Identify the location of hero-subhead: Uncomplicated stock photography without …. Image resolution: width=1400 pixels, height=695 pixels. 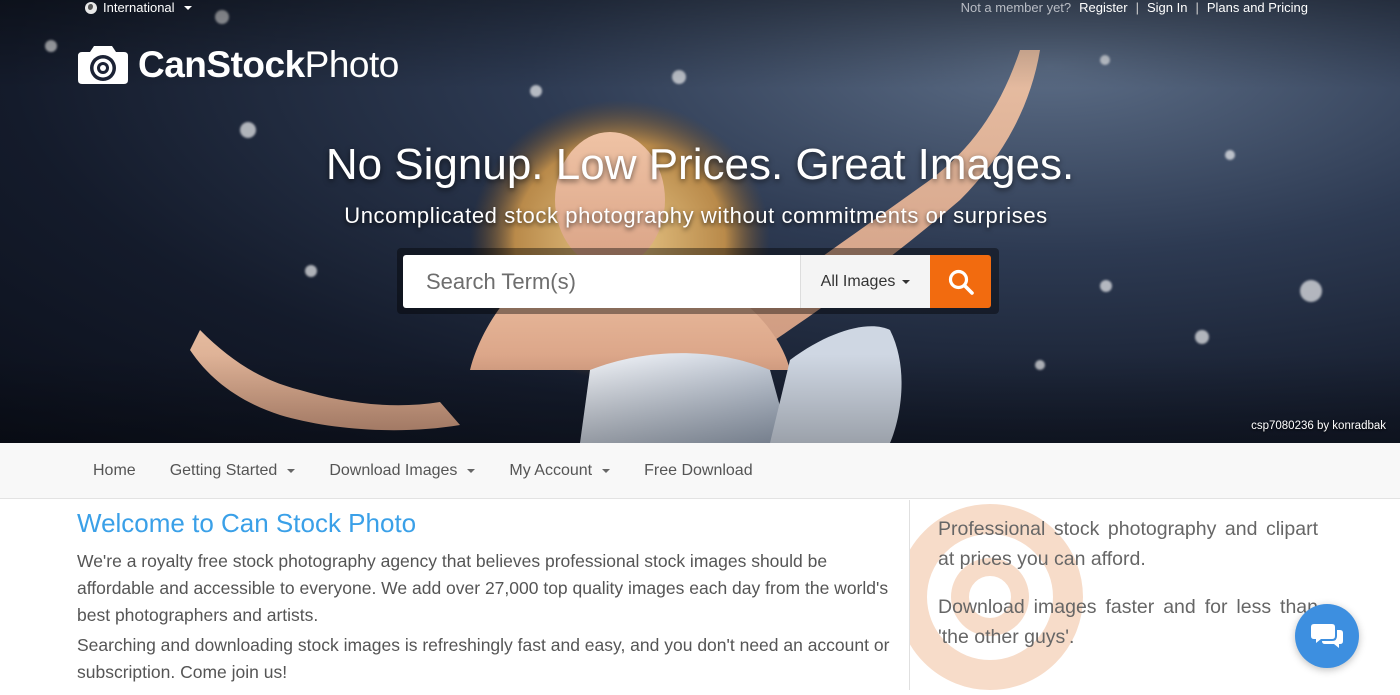
(696, 215).